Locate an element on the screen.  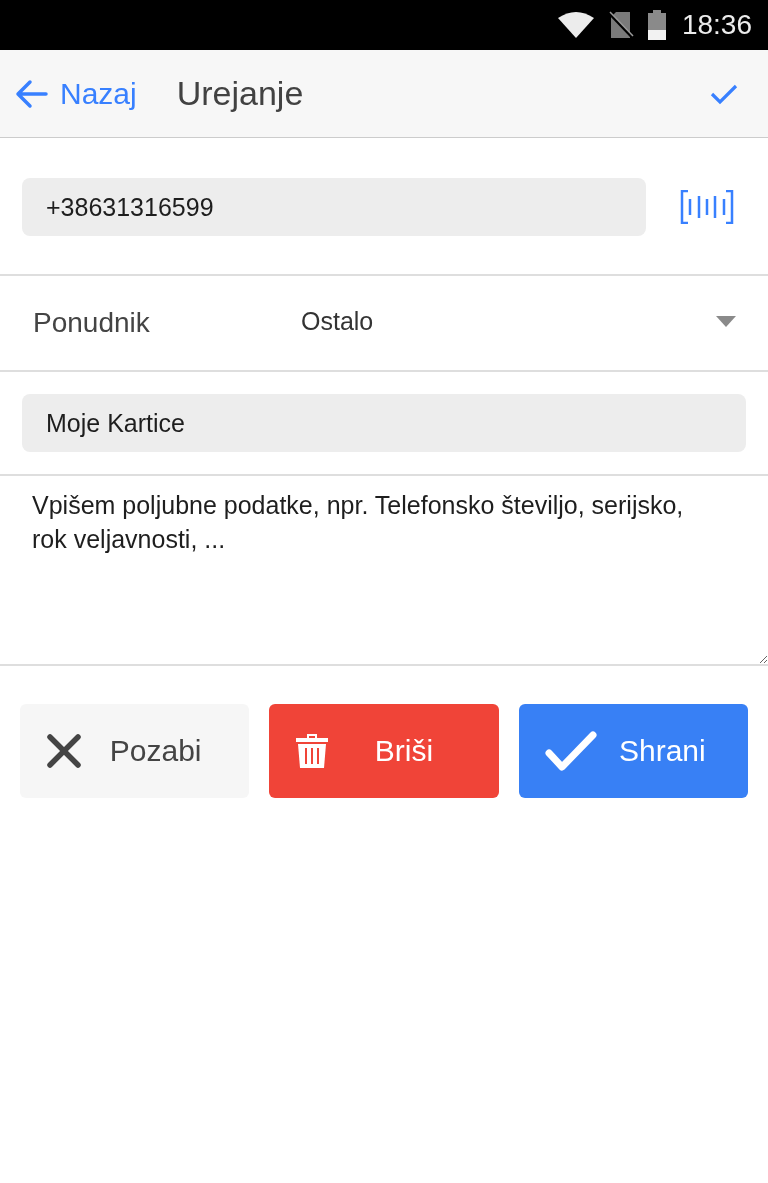
number-input-field: +38631316599 is located at coordinates (334, 207).